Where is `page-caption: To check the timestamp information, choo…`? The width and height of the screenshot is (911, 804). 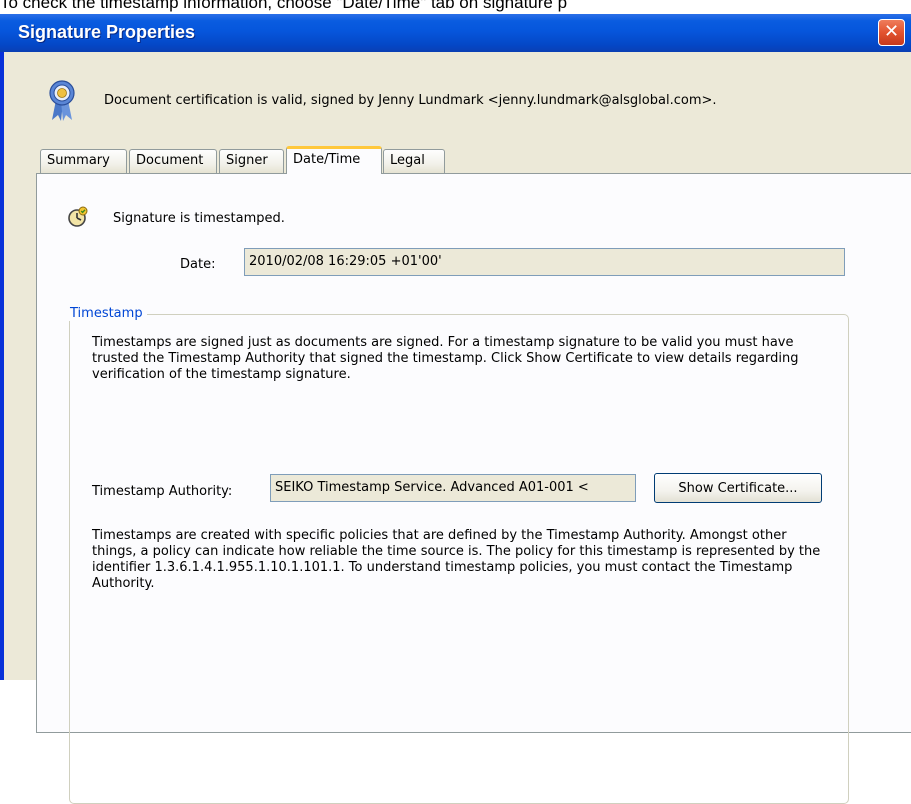 page-caption: To check the timestamp information, choo… is located at coordinates (284, 6).